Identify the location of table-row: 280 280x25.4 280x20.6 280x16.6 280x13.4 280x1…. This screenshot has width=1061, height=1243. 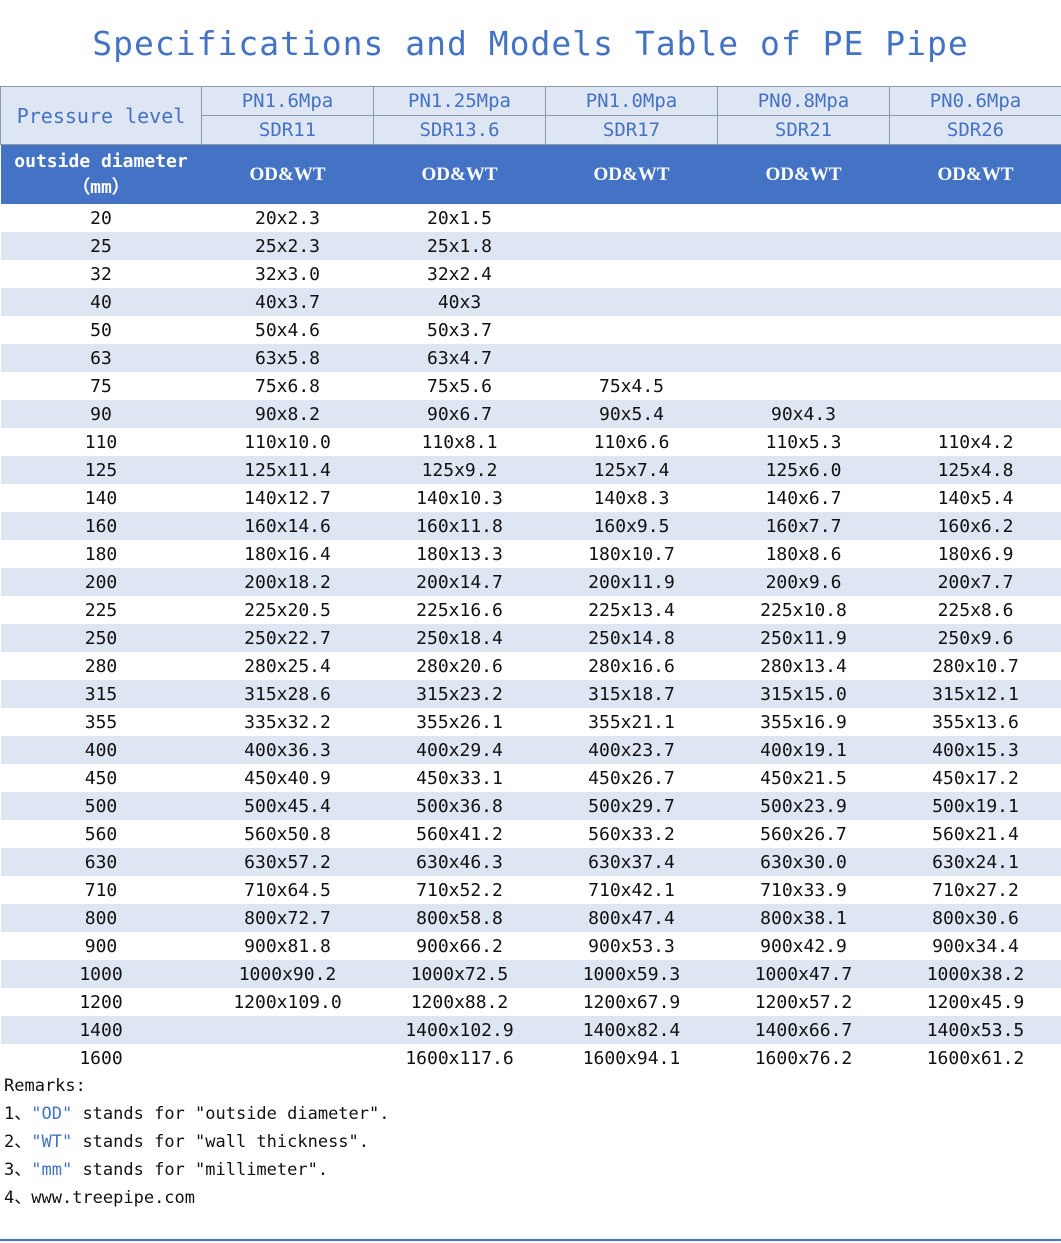
(531, 666).